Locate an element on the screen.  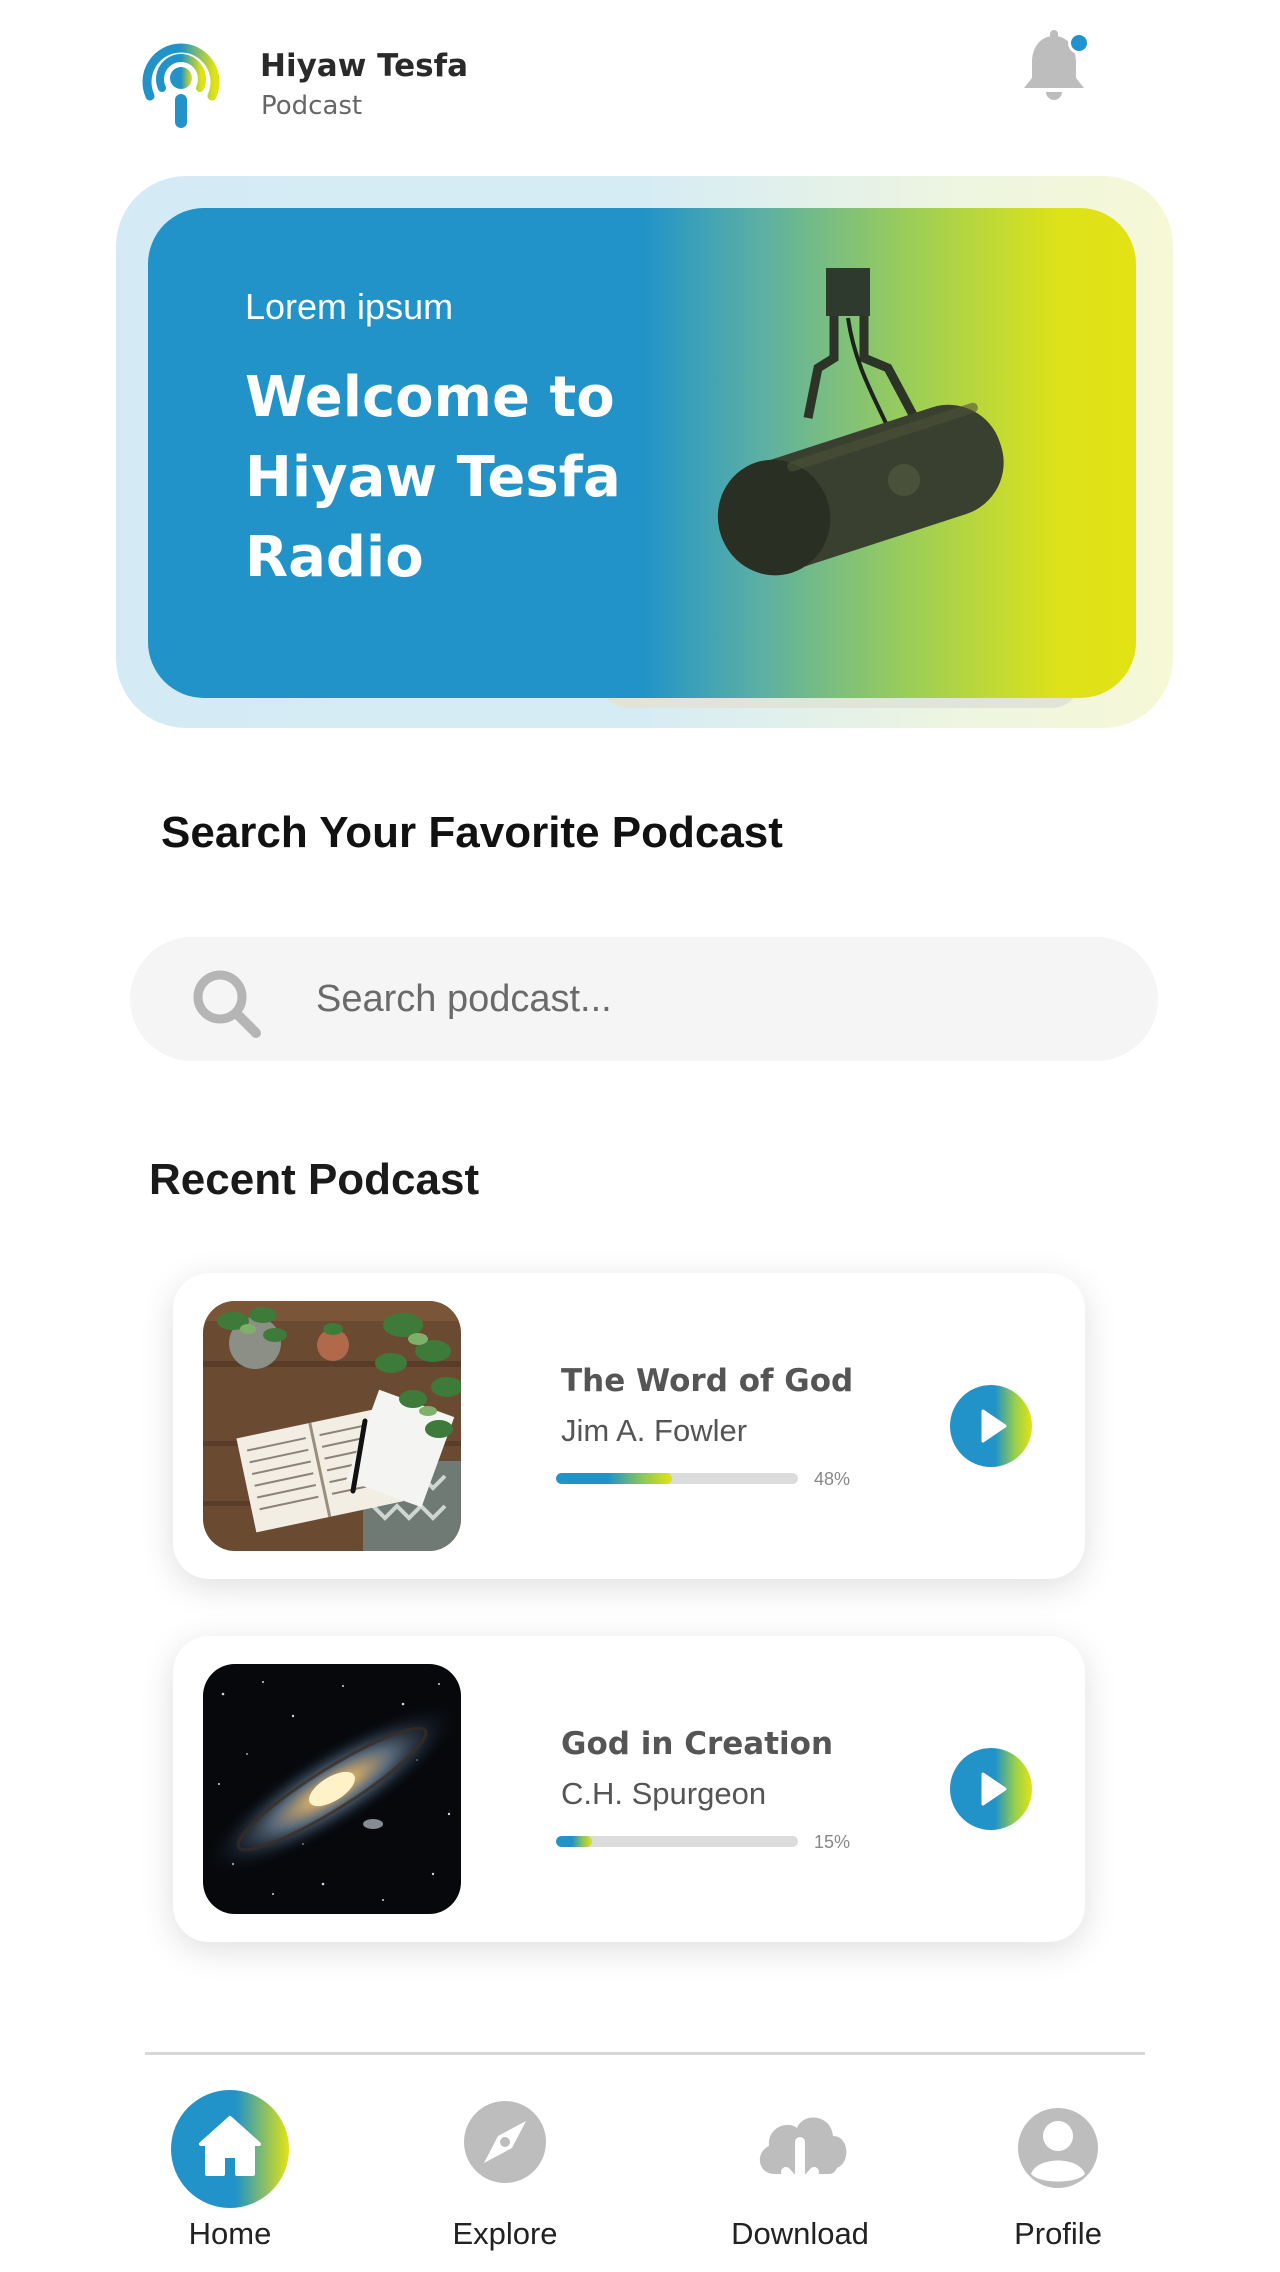
hero-title: Welcome to Hiyaw Tesfa Radio is located at coordinates (433, 477).